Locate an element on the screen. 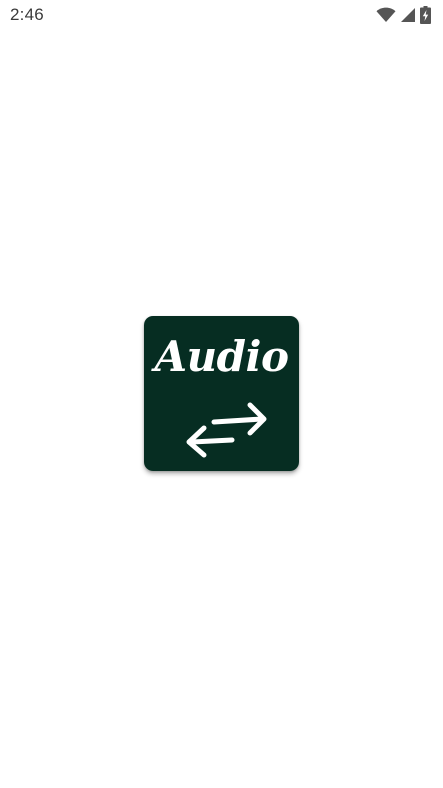 Image resolution: width=443 pixels, height=788 pixels. wifi-icon is located at coordinates (386, 15).